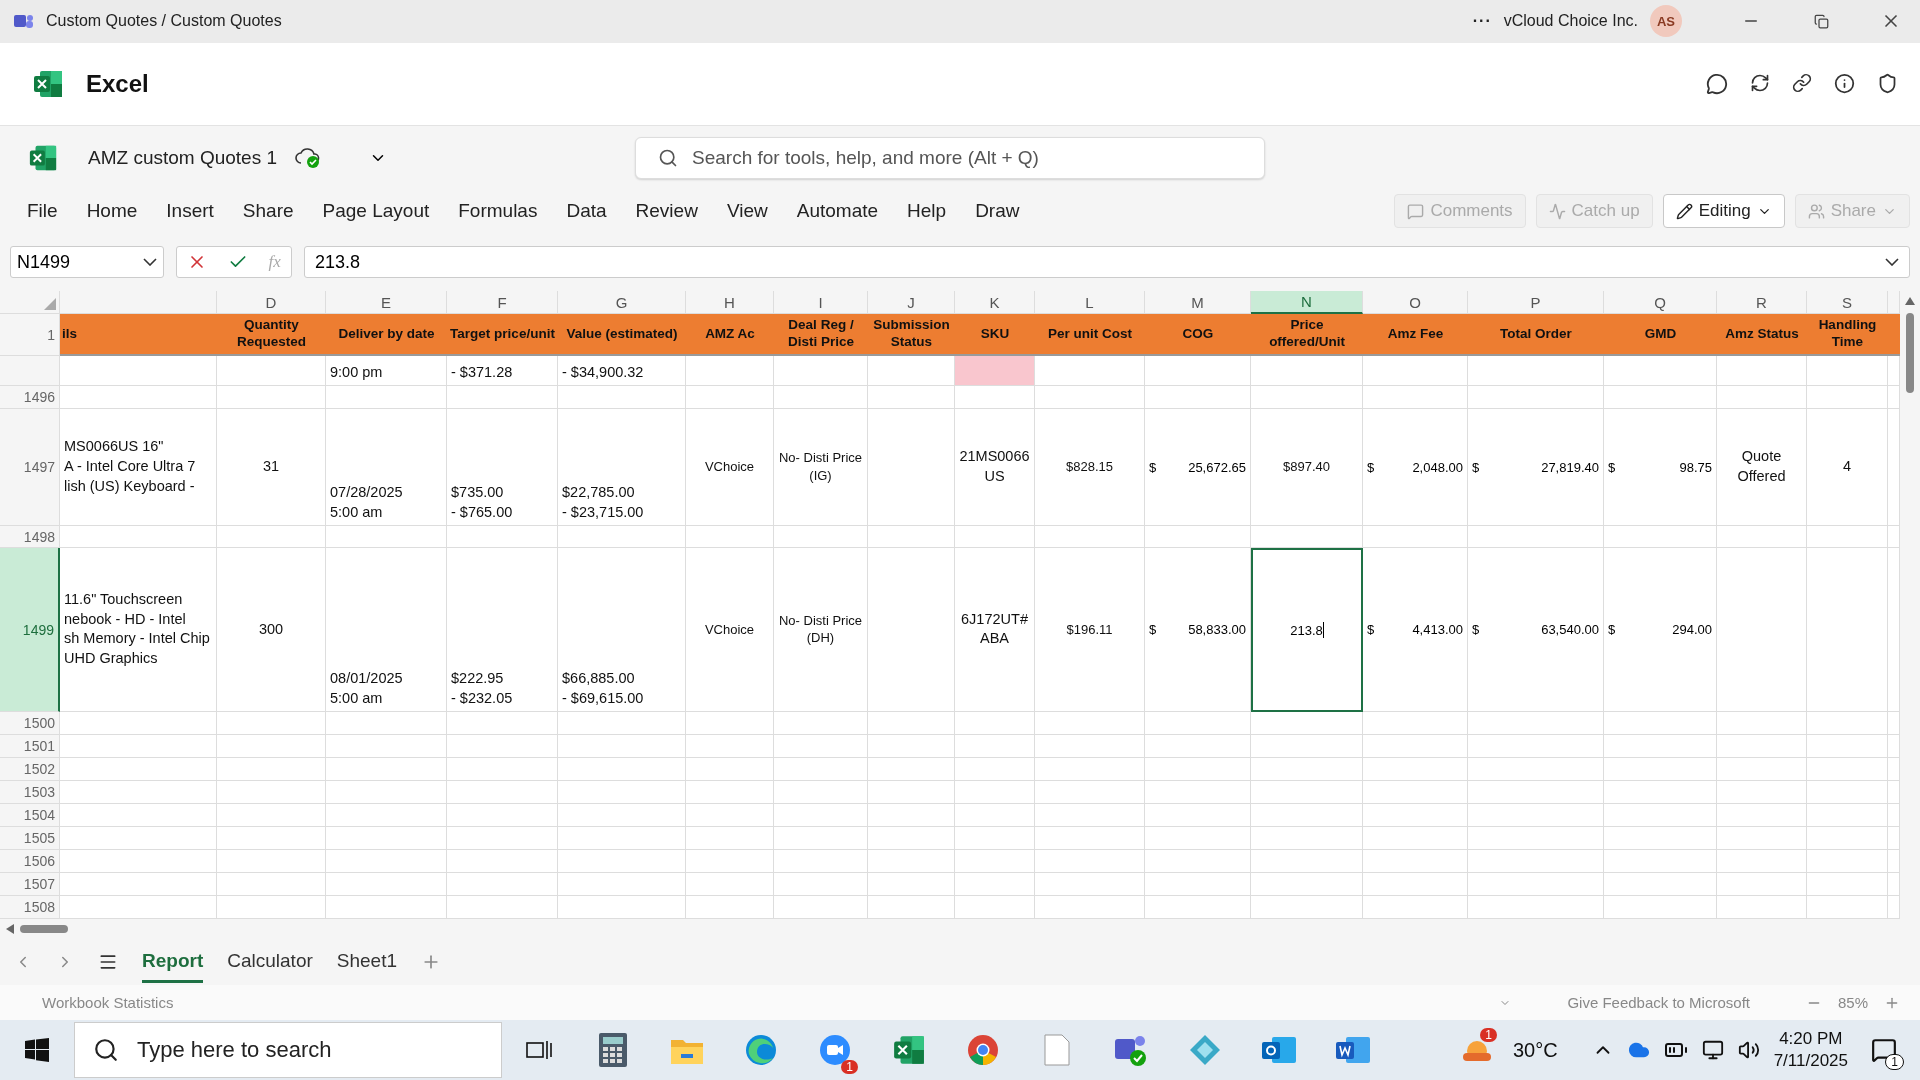 Image resolution: width=1920 pixels, height=1080 pixels. What do you see at coordinates (30, 839) in the screenshot?
I see `row-header: 1505` at bounding box center [30, 839].